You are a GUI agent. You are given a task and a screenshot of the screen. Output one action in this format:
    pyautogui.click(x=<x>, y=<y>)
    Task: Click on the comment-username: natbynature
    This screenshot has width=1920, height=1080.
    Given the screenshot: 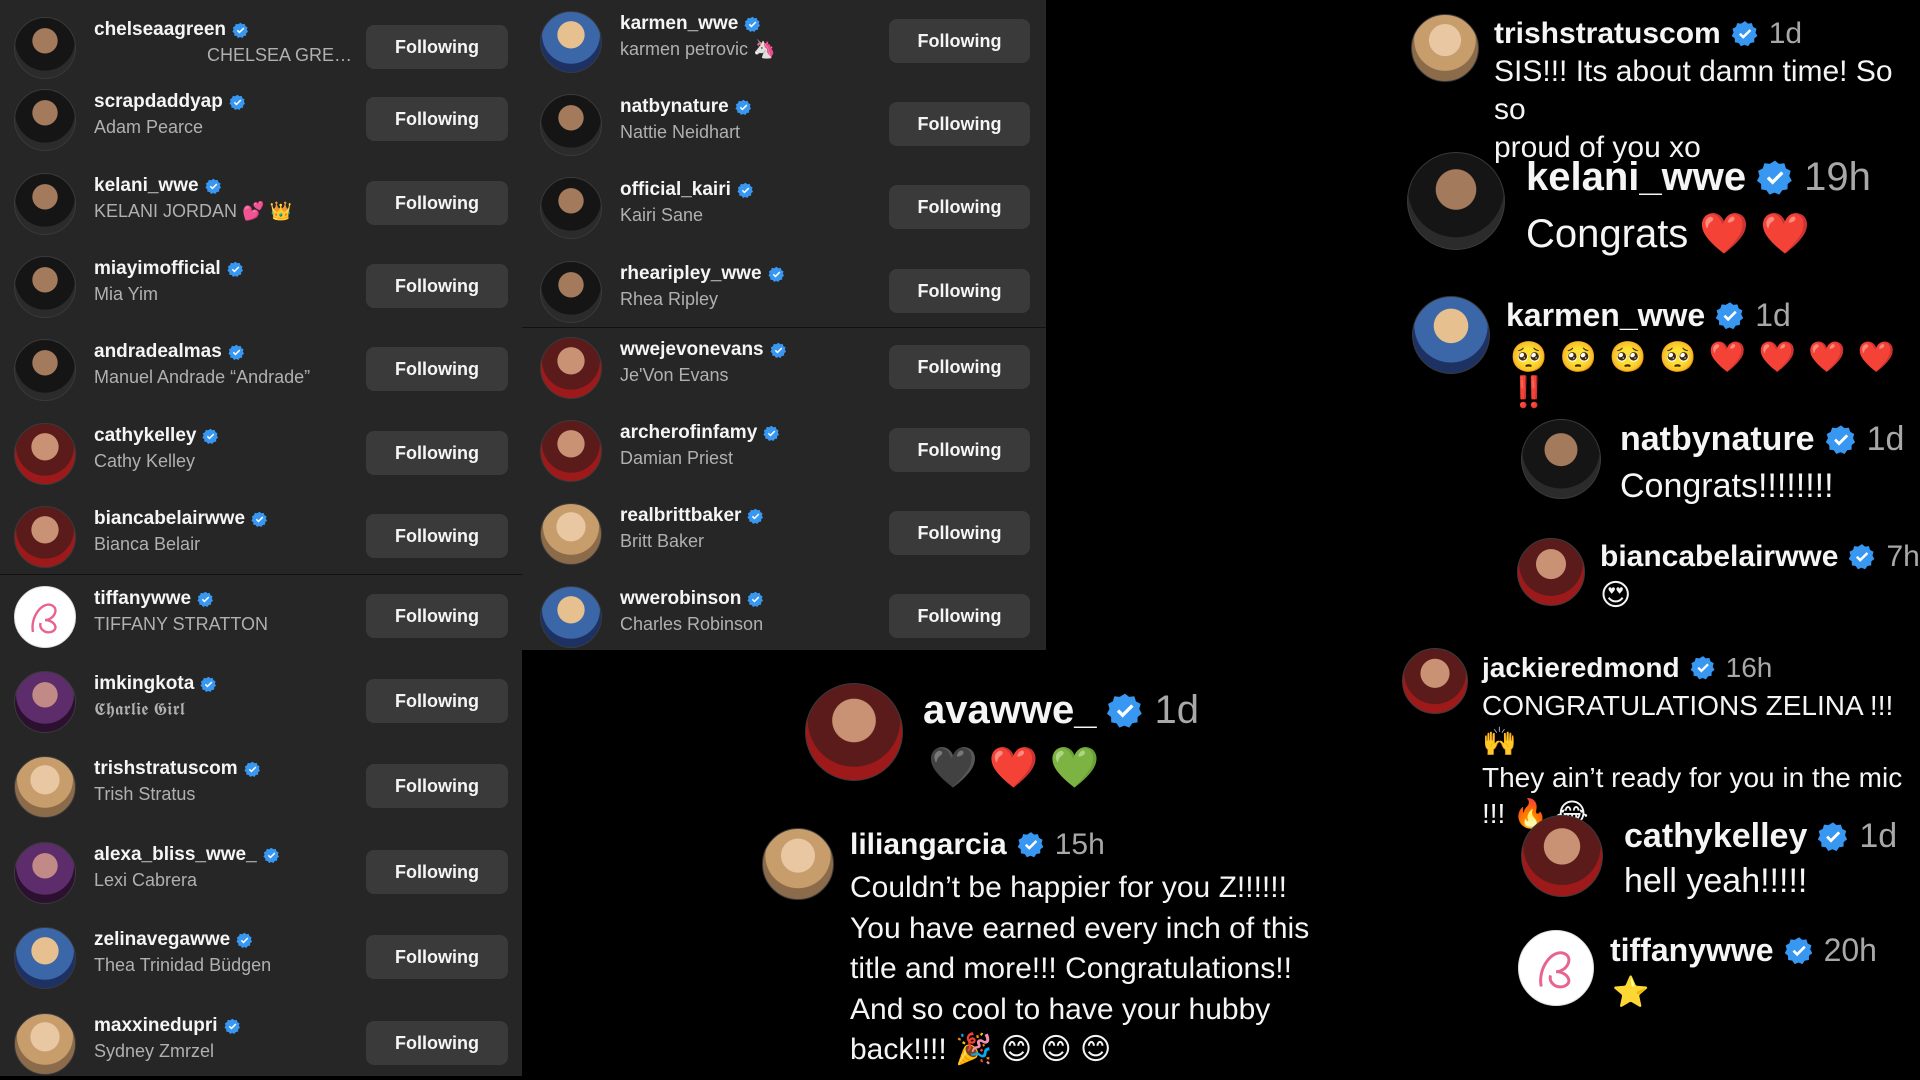 What is the action you would take?
    pyautogui.click(x=1717, y=439)
    